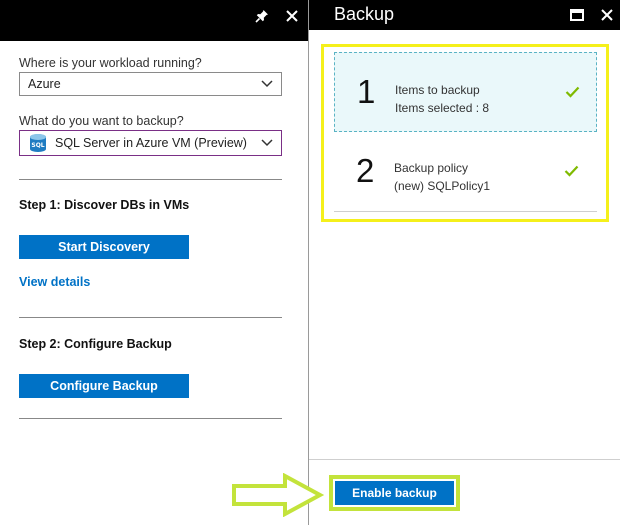 Image resolution: width=620 pixels, height=525 pixels. I want to click on backup-target-label: What do you want to backup?, so click(101, 121).